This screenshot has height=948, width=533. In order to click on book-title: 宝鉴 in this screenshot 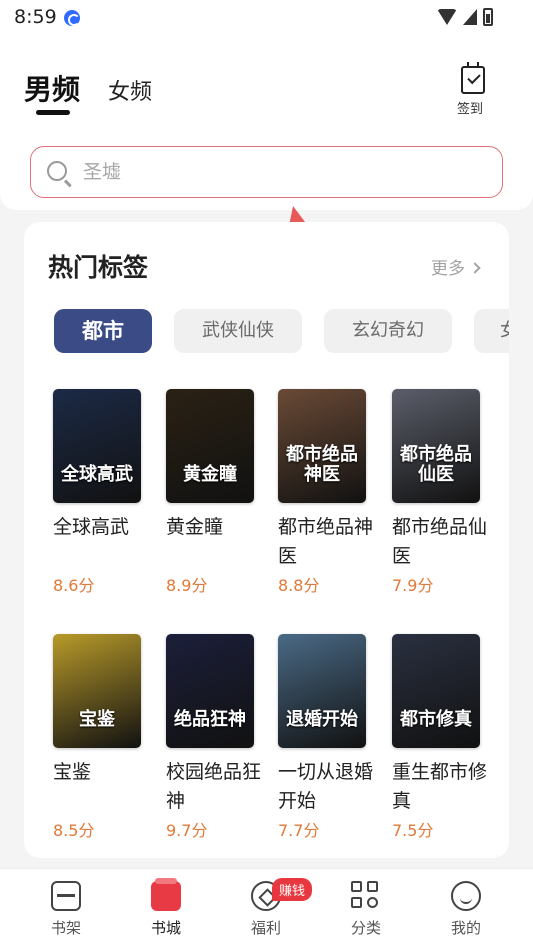, I will do `click(72, 772)`.